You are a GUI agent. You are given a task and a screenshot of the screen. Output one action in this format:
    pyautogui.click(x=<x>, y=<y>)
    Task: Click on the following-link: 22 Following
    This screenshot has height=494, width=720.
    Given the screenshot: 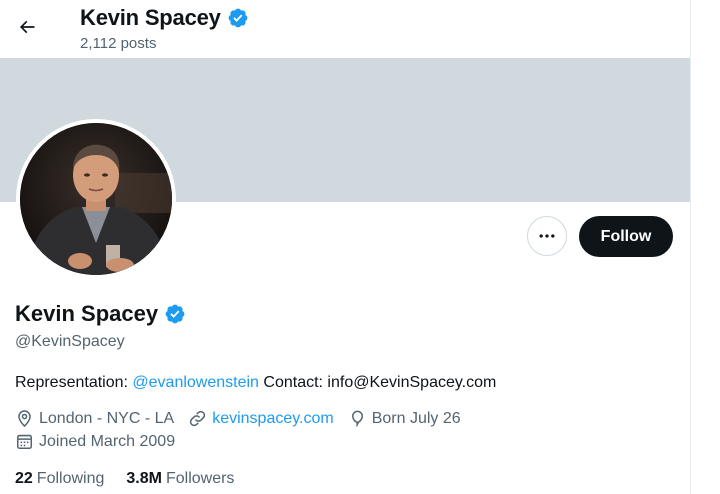 What is the action you would take?
    pyautogui.click(x=59, y=479)
    